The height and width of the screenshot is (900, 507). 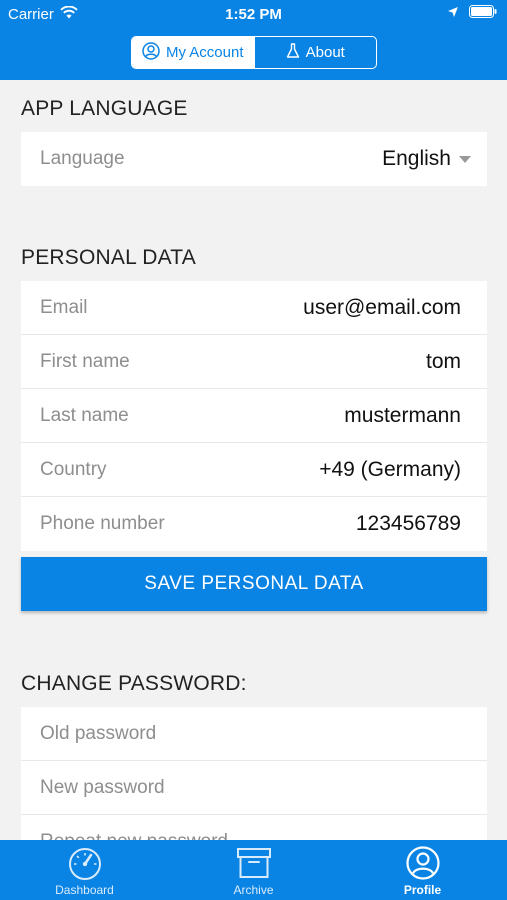 What do you see at coordinates (254, 827) in the screenshot?
I see `repeat-password-field: Repeat new password` at bounding box center [254, 827].